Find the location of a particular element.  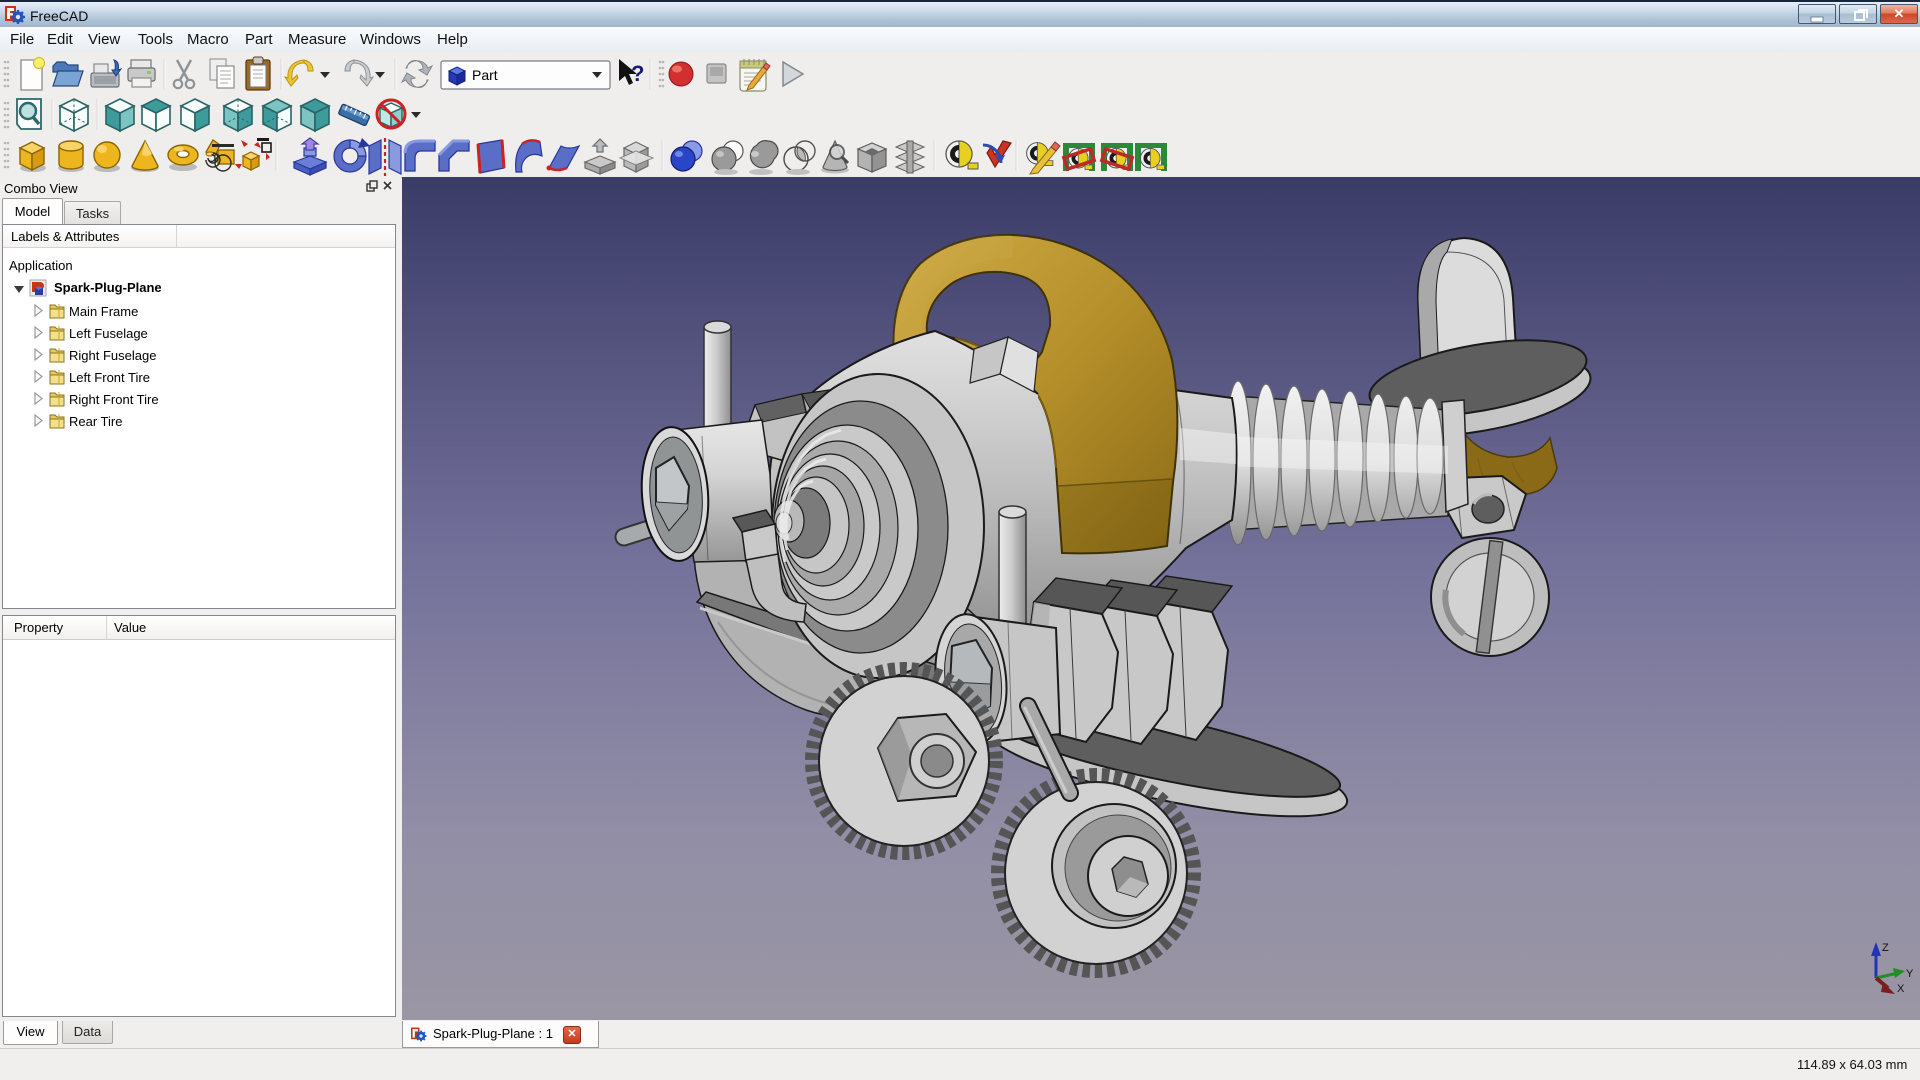

svg-text: Y is located at coordinates (1910, 974).